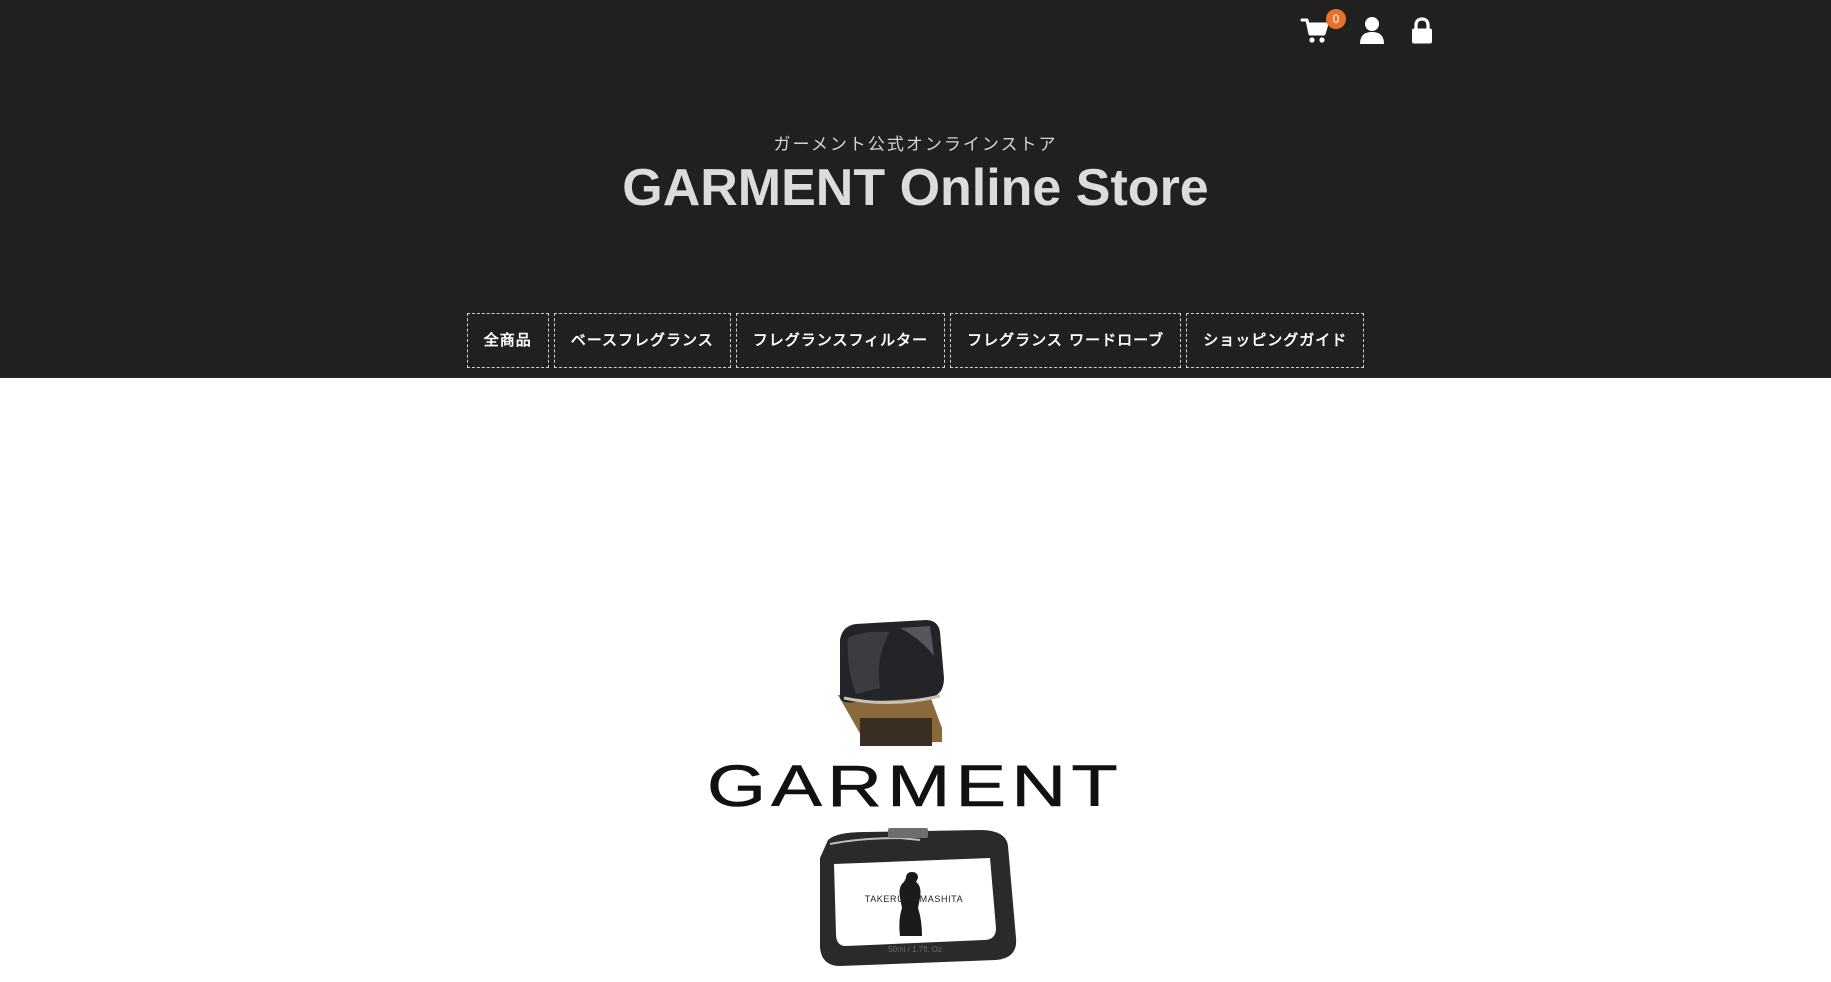 The height and width of the screenshot is (982, 1831). Describe the element at coordinates (1066, 340) in the screenshot. I see `nav-item-fragrance-wardrobe: フレグランス ワードローブ` at that location.